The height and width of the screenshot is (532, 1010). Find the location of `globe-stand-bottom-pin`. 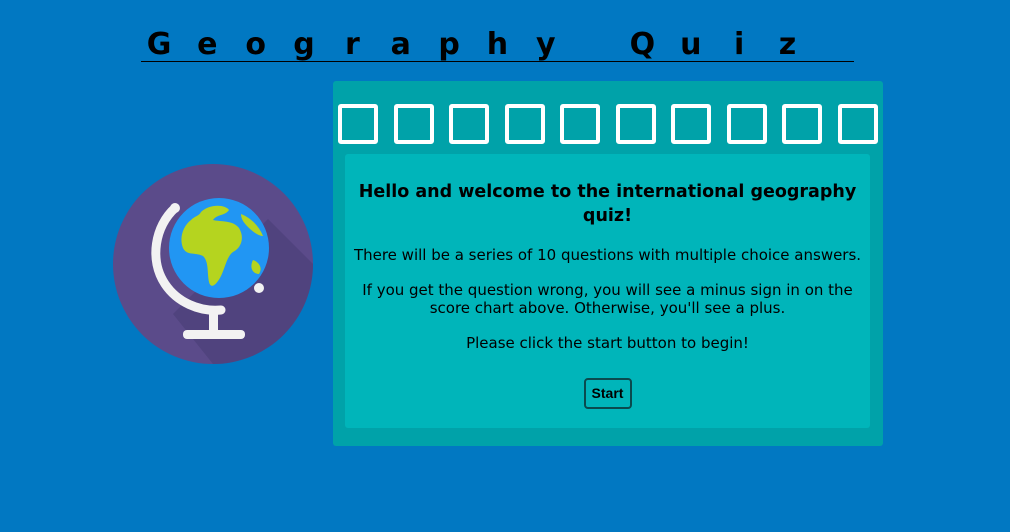

globe-stand-bottom-pin is located at coordinates (259, 288).